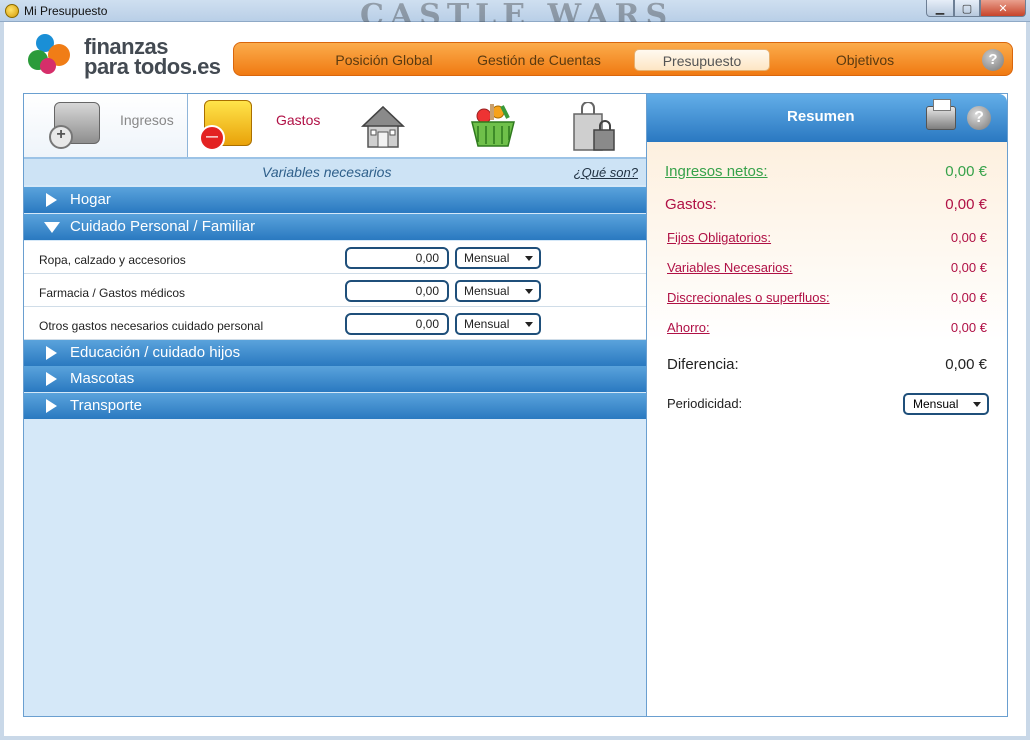 Image resolution: width=1030 pixels, height=740 pixels. Describe the element at coordinates (335, 227) in the screenshot. I see `group-cuidado-personal: Cuidado Personal / Familiar` at that location.